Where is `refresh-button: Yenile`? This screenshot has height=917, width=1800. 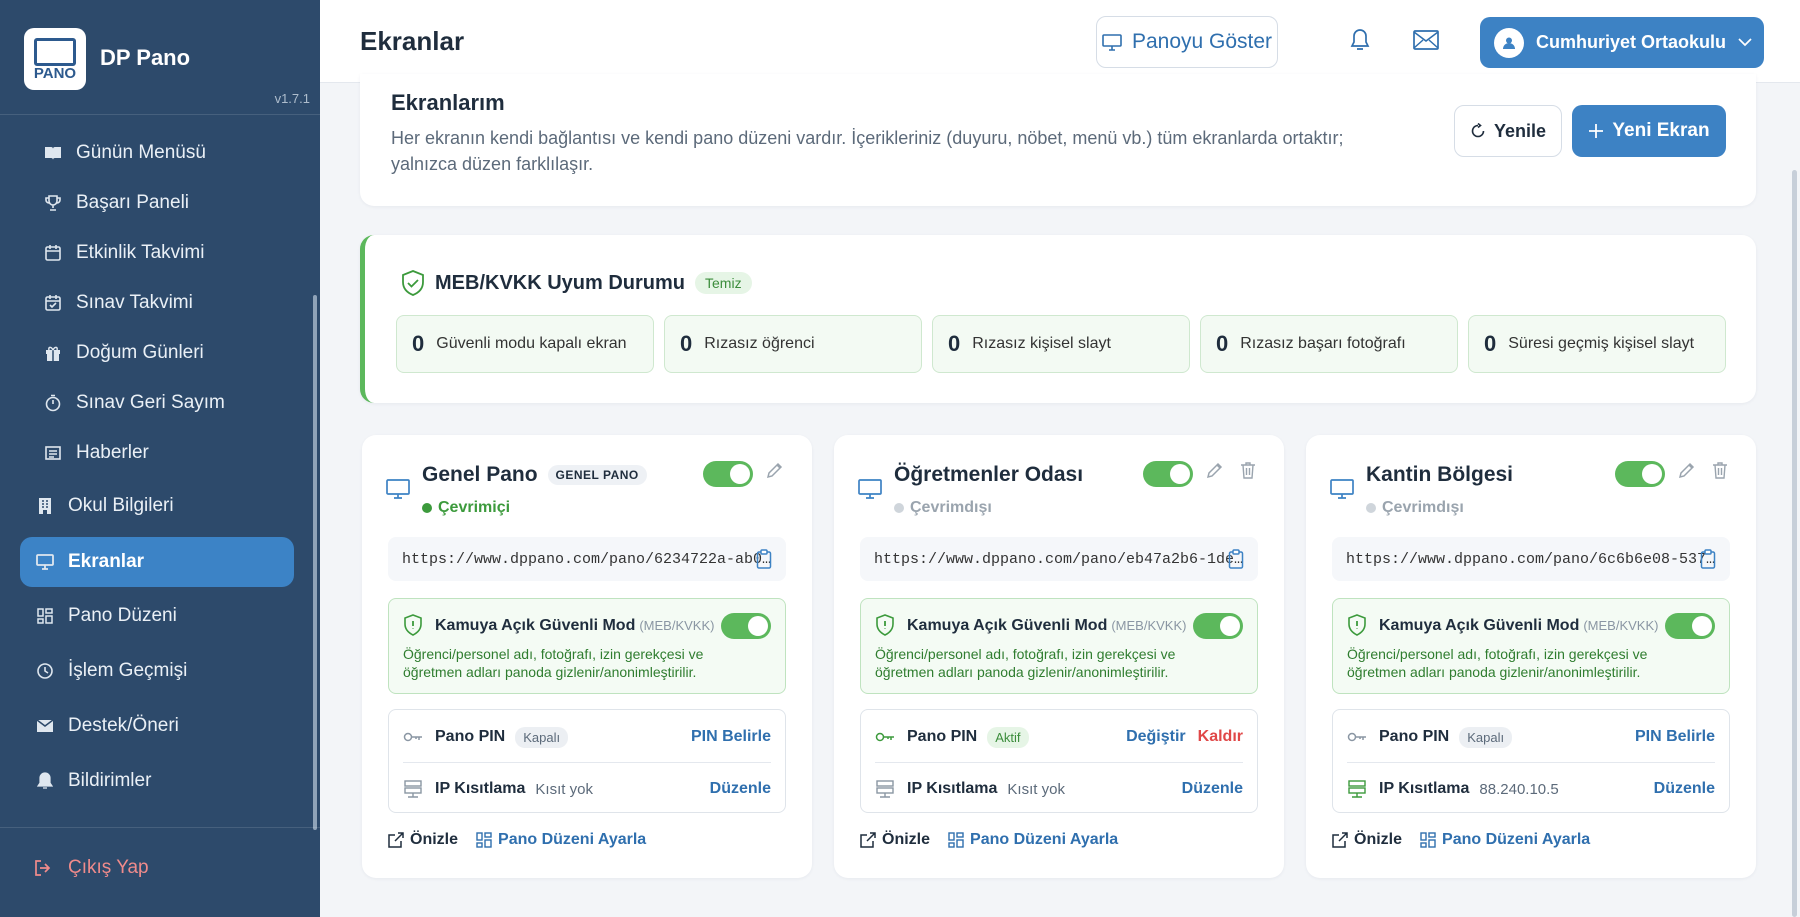 refresh-button: Yenile is located at coordinates (1508, 131).